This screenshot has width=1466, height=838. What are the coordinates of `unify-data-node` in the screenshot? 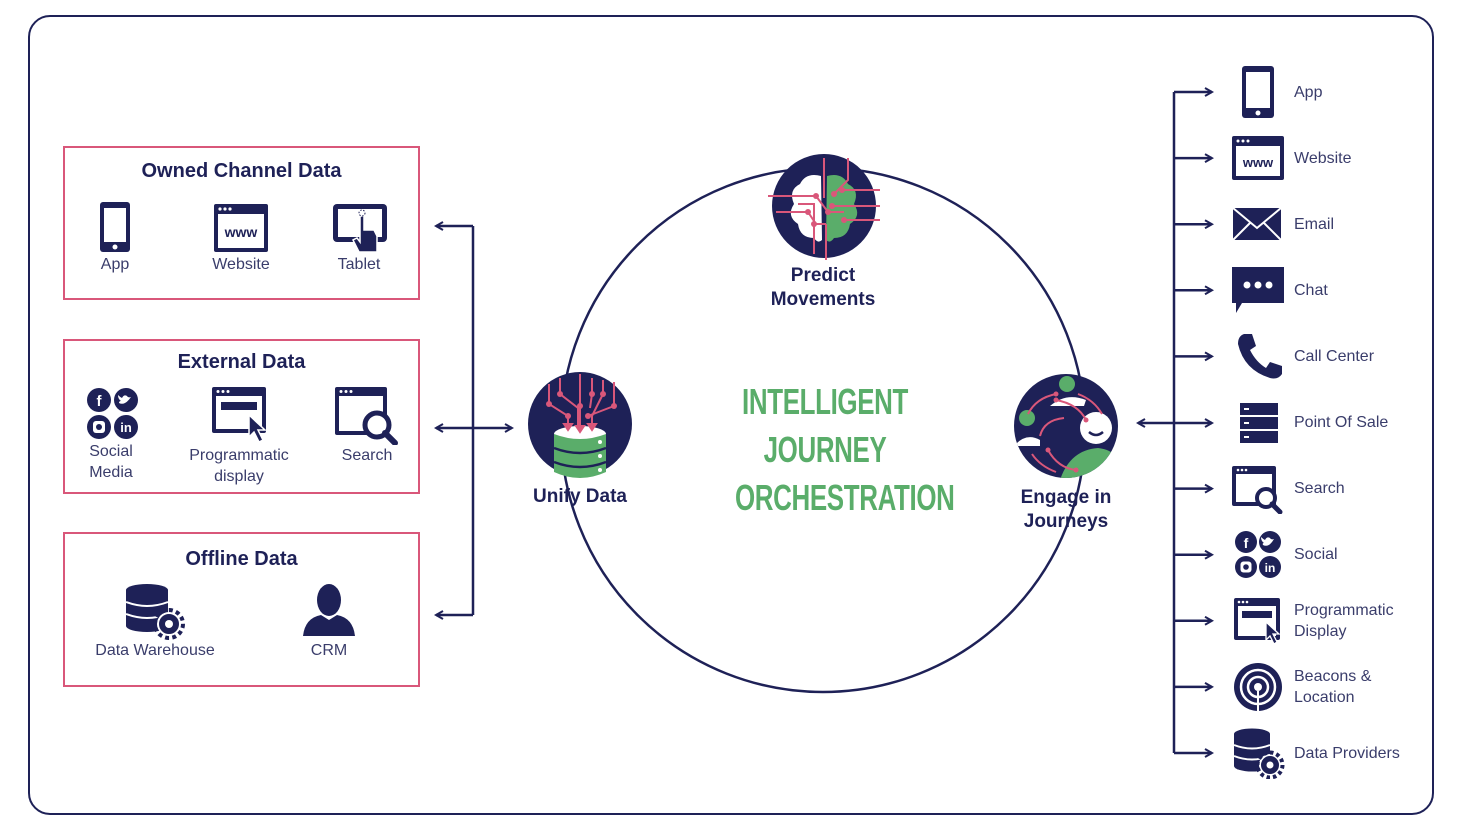 It's located at (581, 427).